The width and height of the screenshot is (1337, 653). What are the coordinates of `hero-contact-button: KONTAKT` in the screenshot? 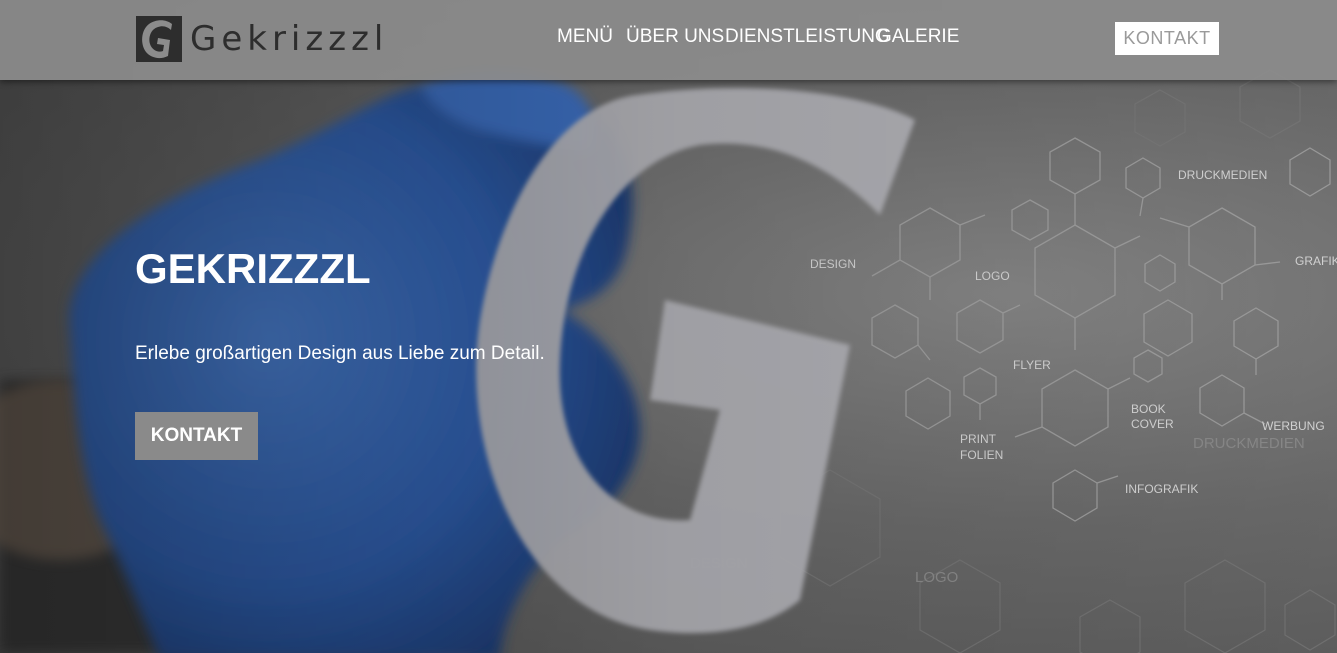 It's located at (196, 436).